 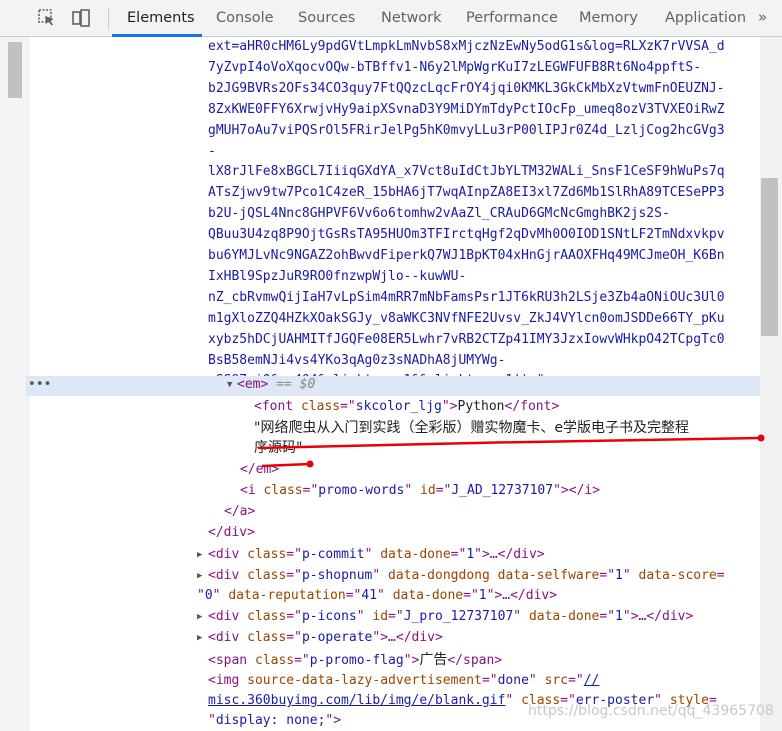 What do you see at coordinates (310, 464) in the screenshot?
I see `red-dot-em` at bounding box center [310, 464].